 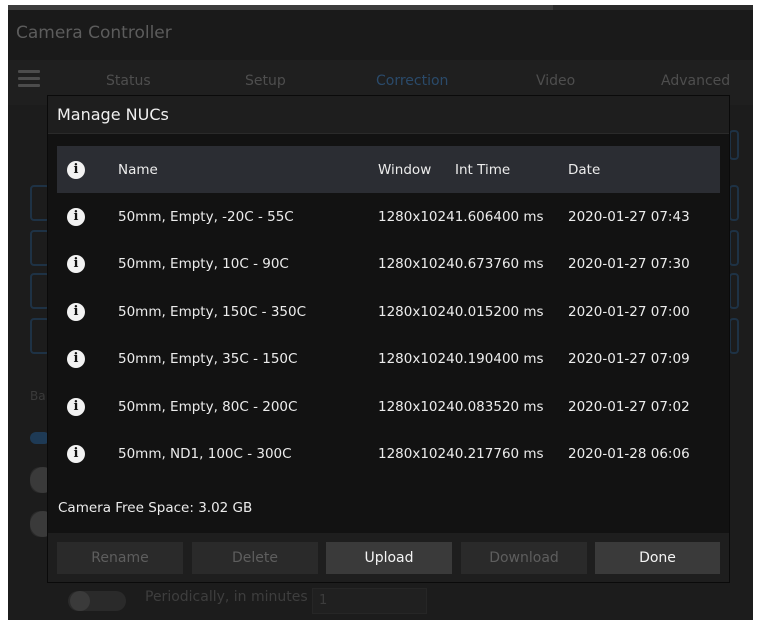 I want to click on rename-button: Rename, so click(x=120, y=558).